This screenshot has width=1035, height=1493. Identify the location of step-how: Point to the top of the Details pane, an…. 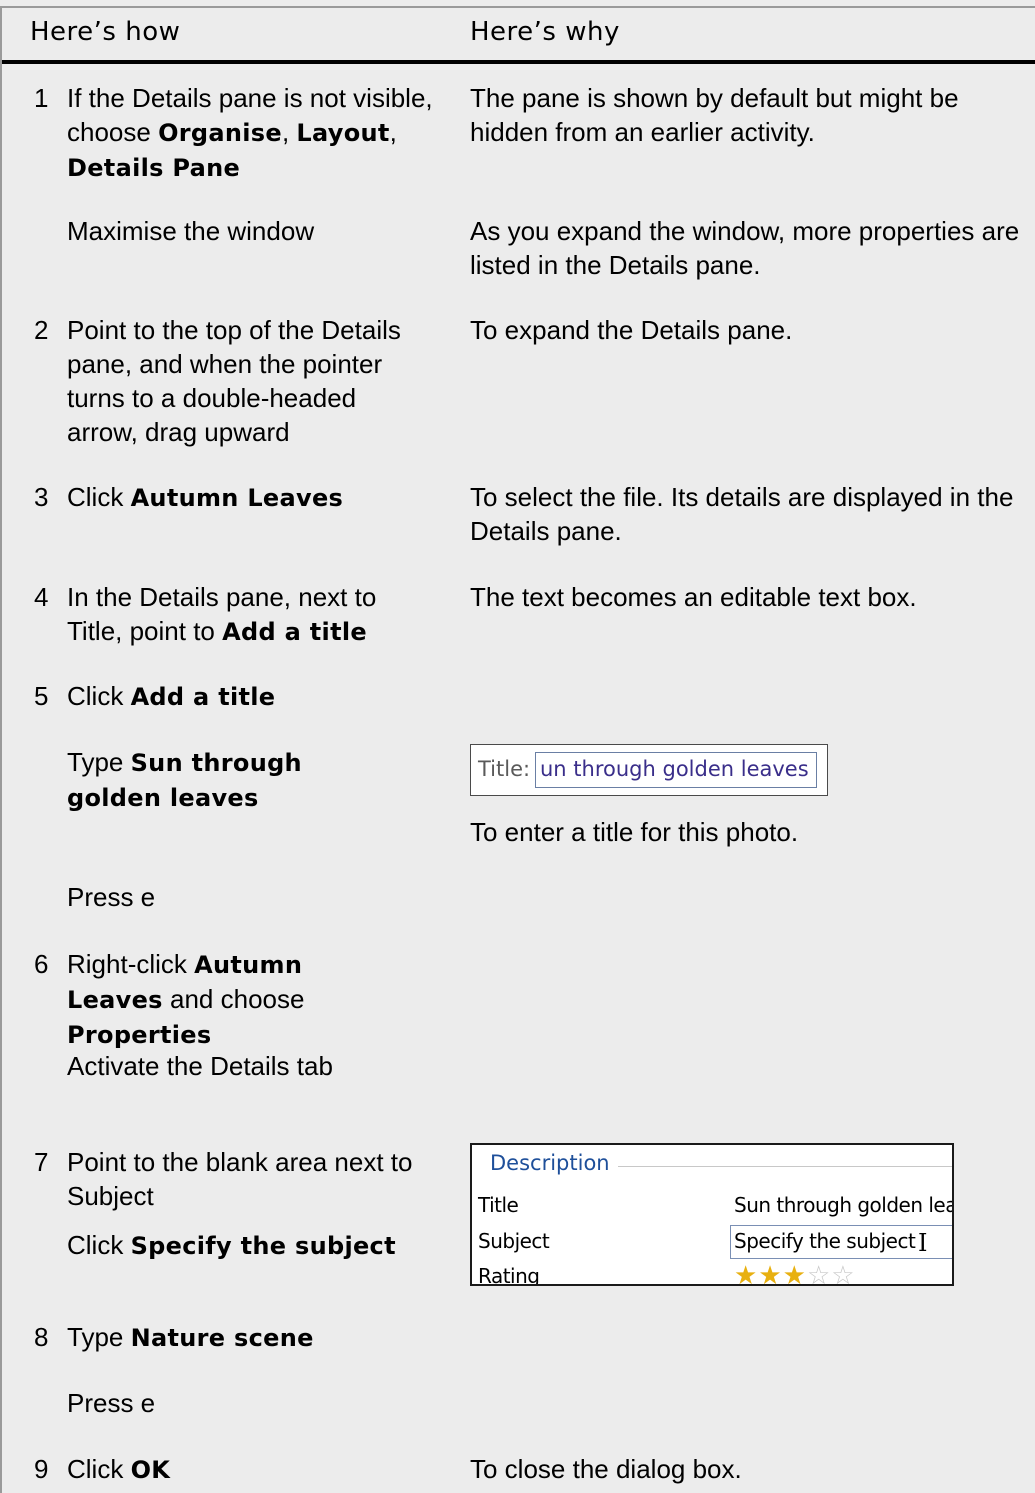
(234, 381).